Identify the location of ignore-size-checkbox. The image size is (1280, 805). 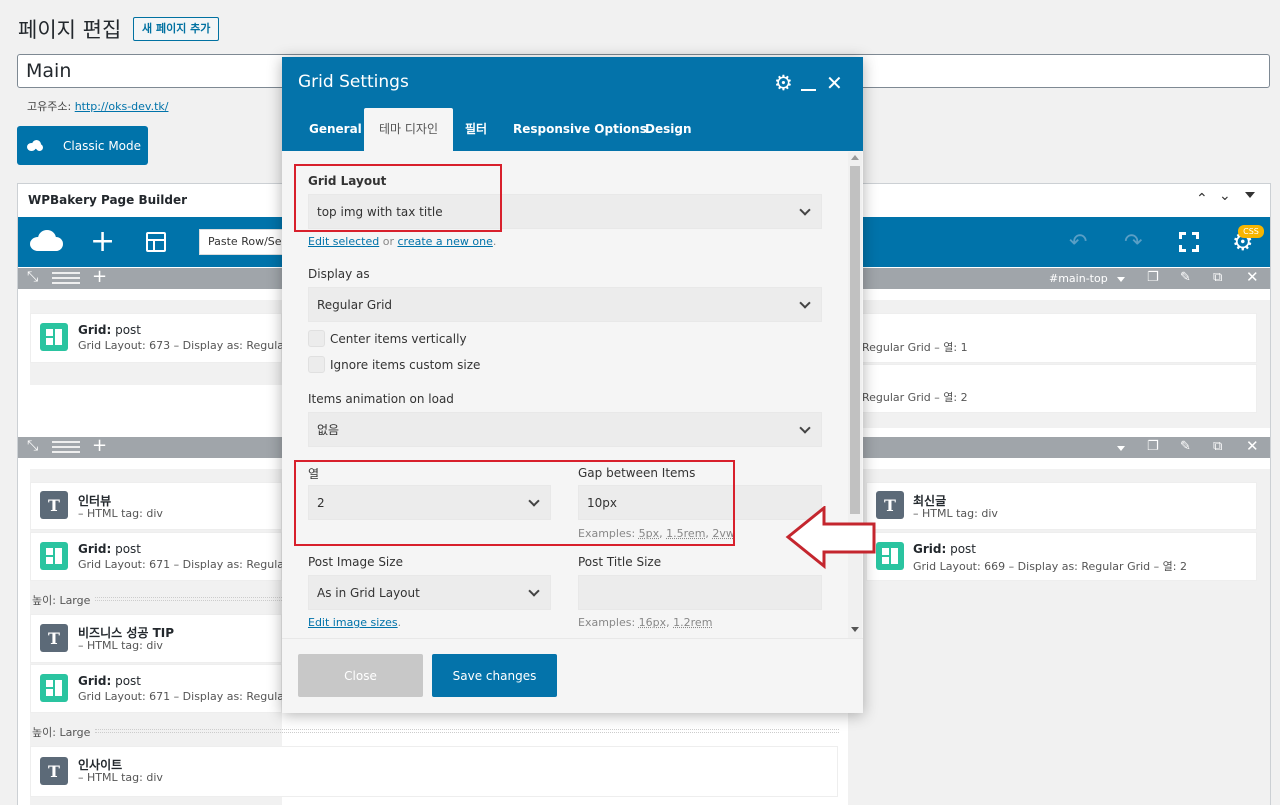
(316, 364).